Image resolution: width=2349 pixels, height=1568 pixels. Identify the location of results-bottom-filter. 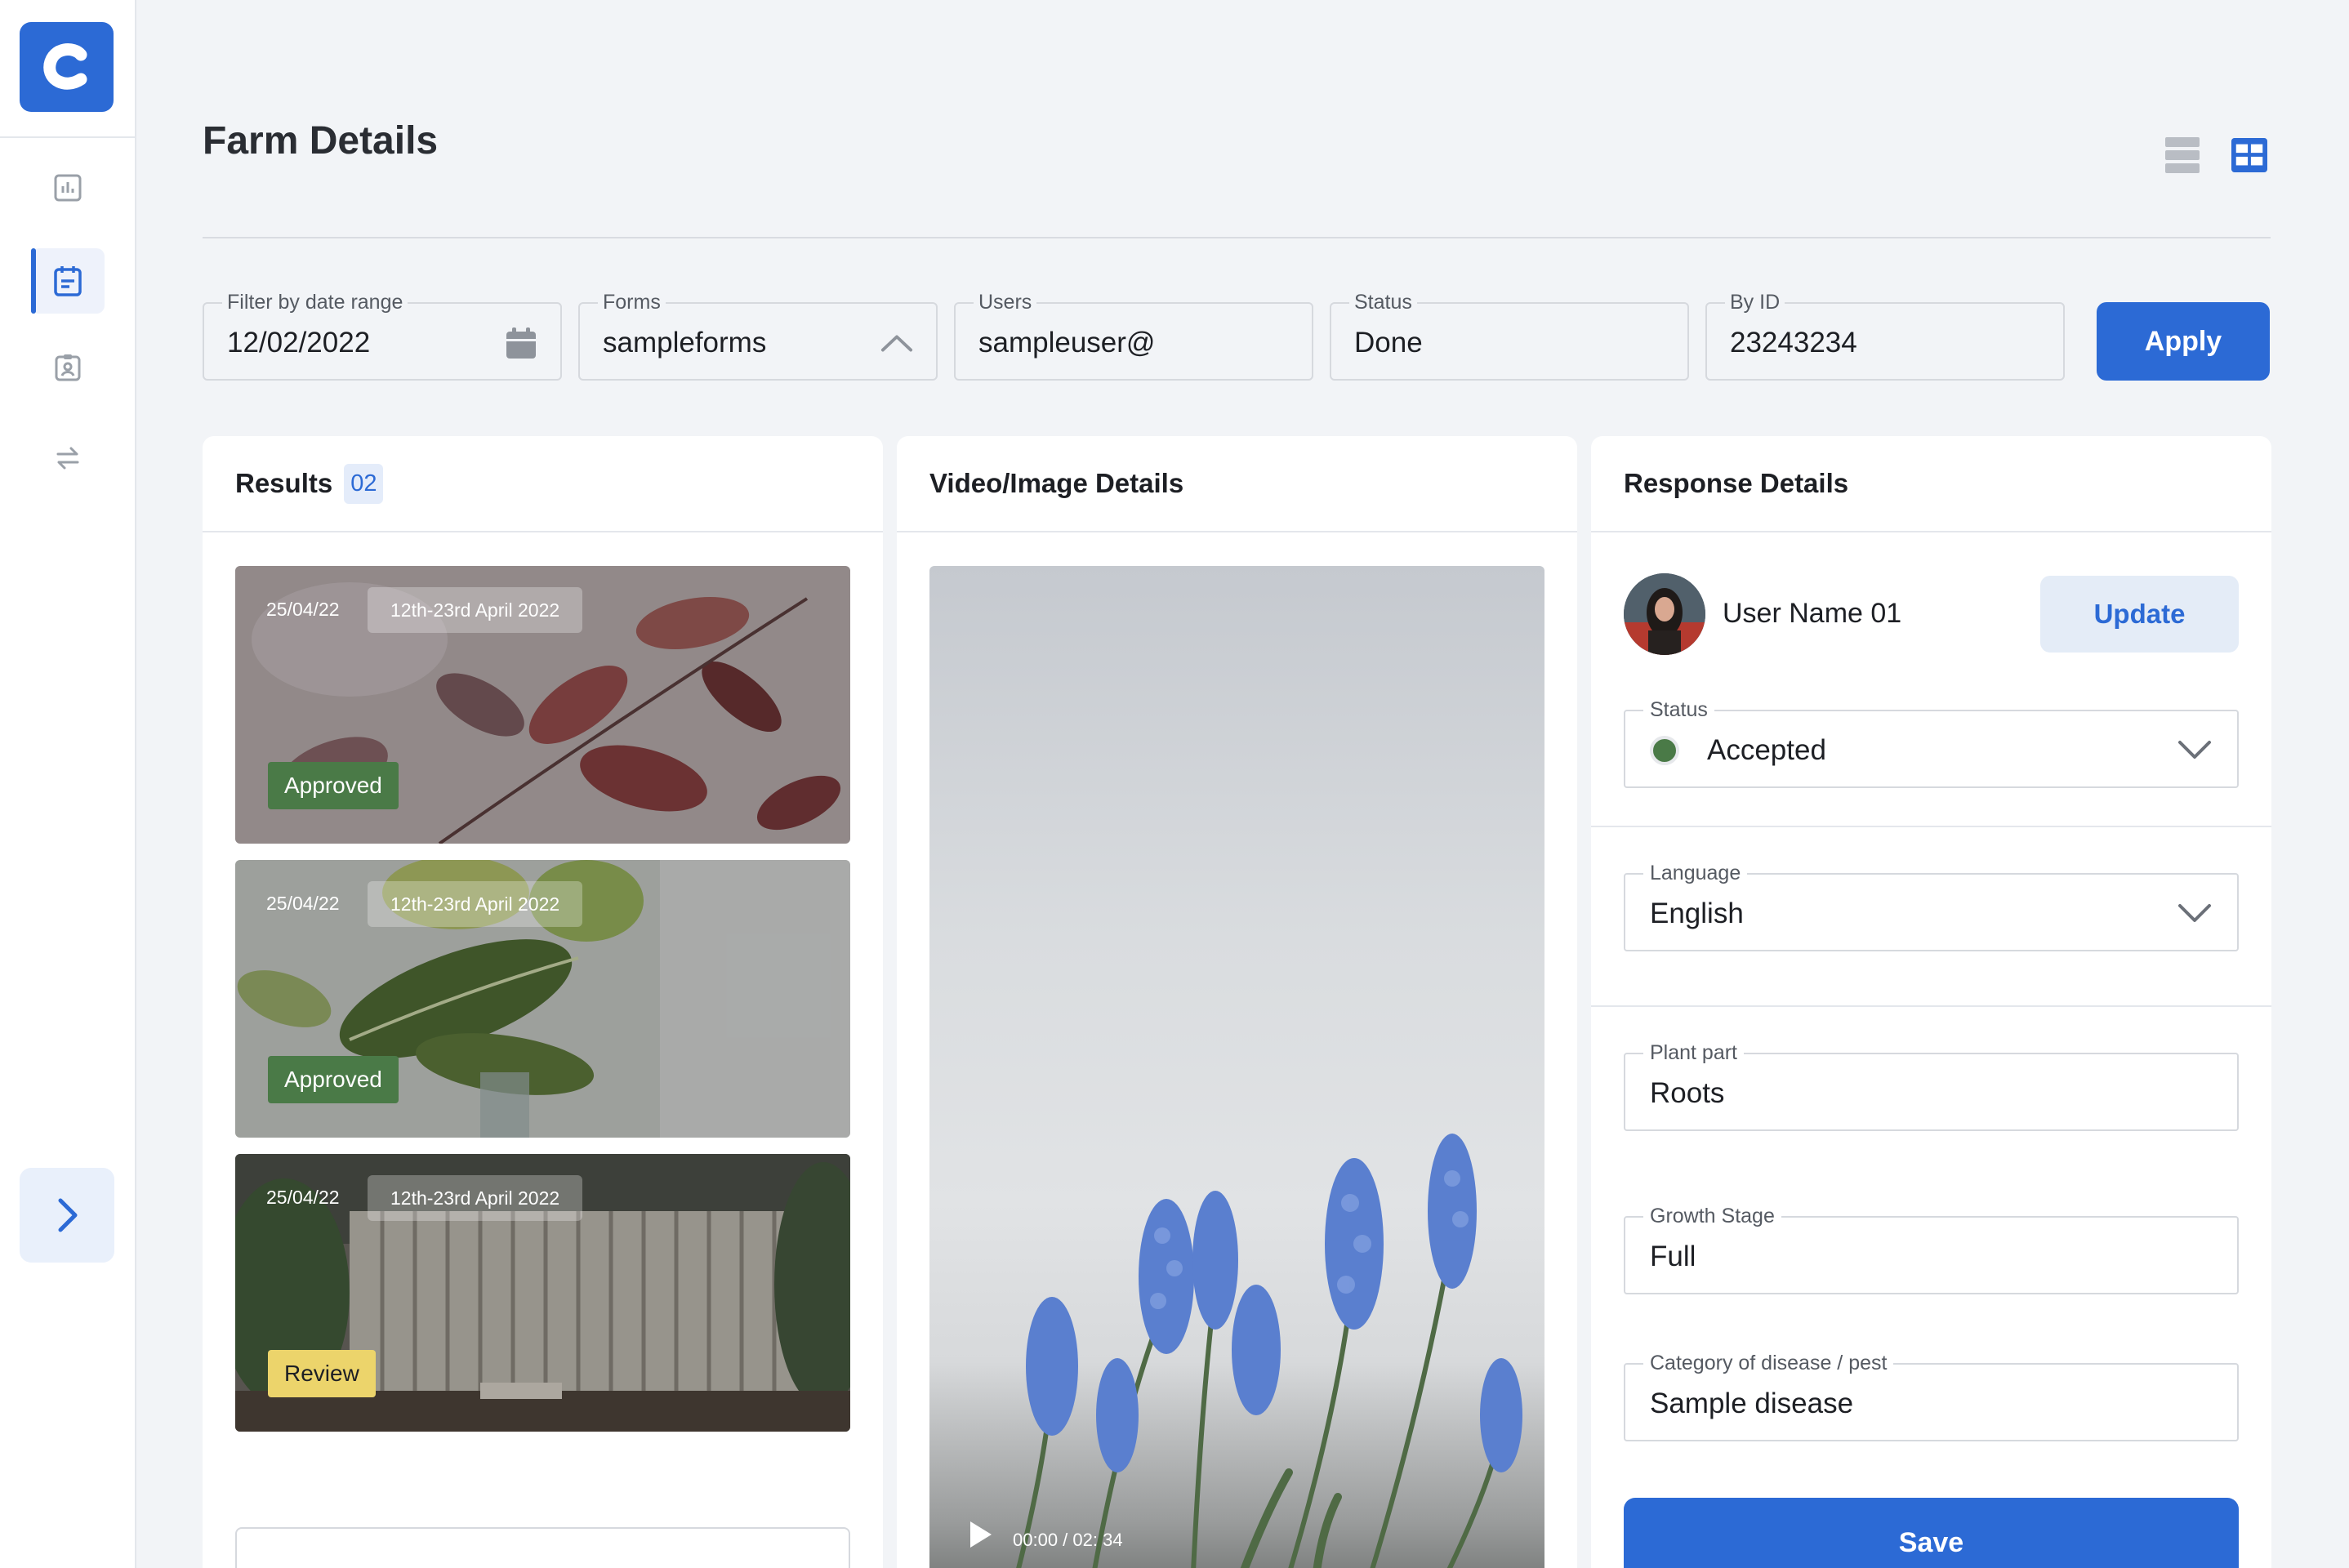
(542, 1547).